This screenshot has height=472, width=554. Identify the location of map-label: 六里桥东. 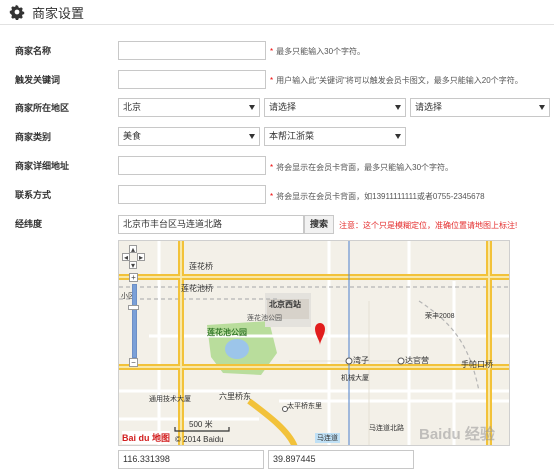
(235, 396).